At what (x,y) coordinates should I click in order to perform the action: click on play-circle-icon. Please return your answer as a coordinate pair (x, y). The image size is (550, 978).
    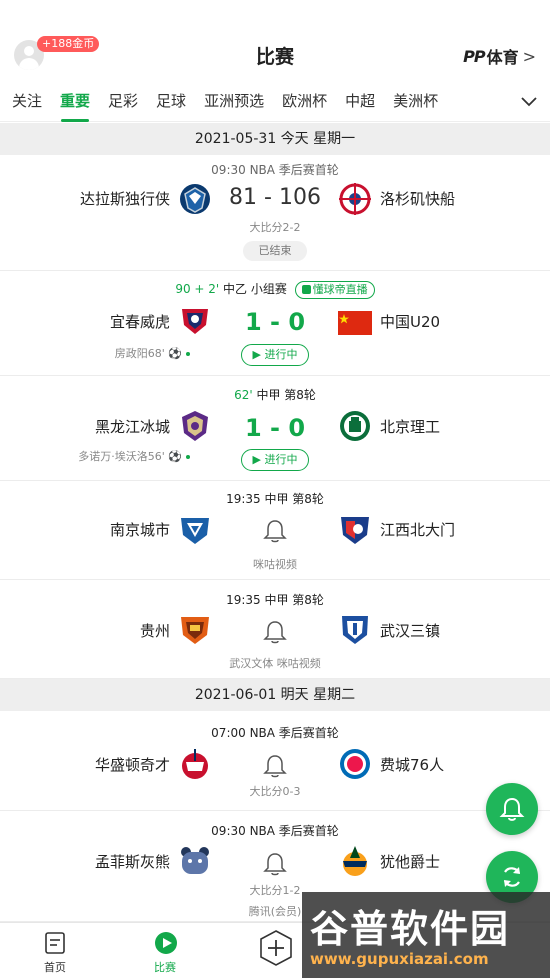
    Looking at the image, I should click on (166, 943).